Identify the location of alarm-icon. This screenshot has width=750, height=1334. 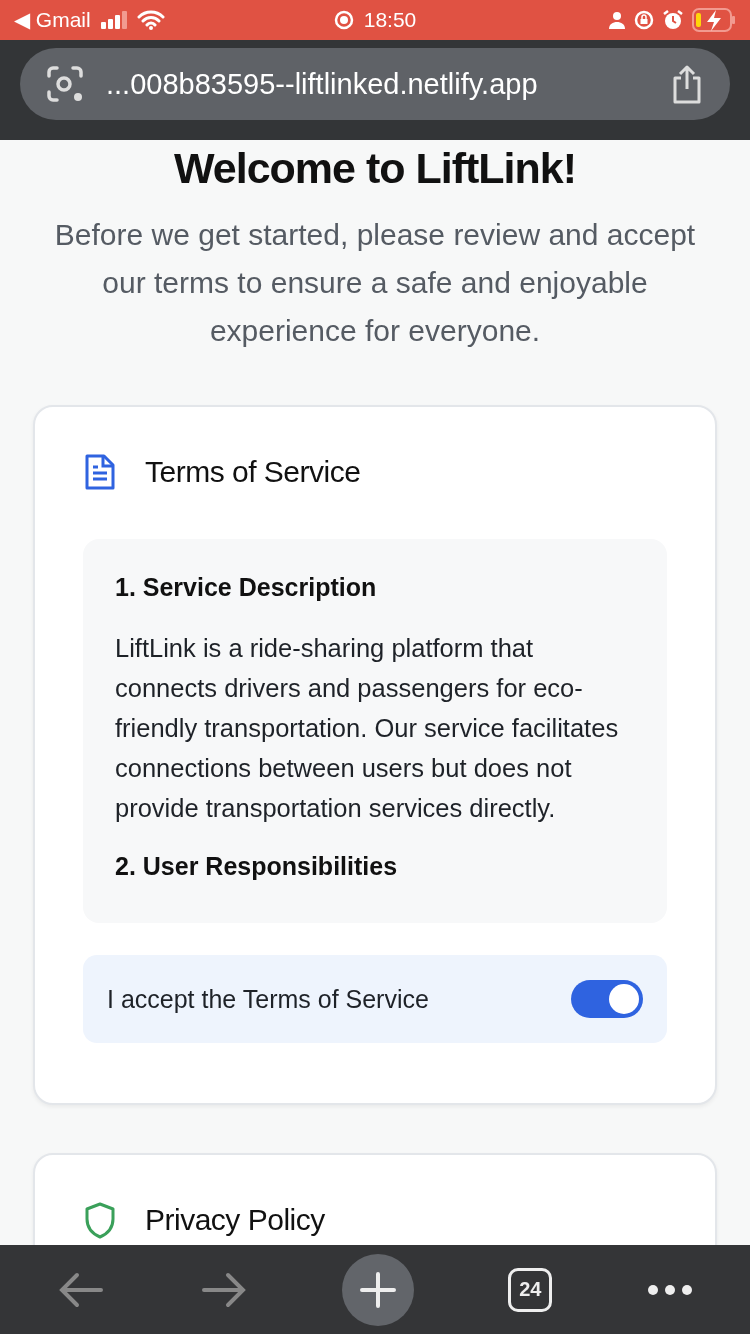
(673, 20).